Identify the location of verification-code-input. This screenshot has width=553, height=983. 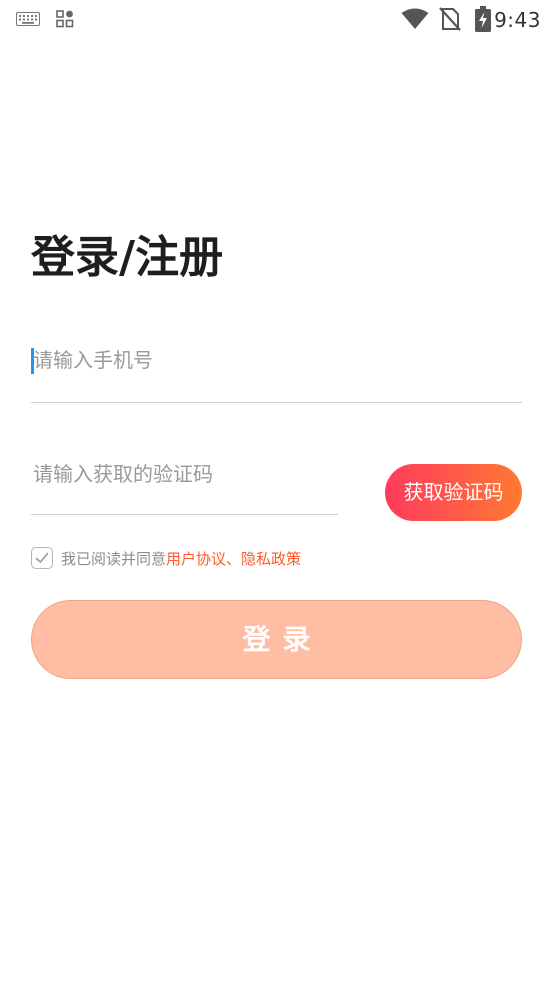
(185, 474).